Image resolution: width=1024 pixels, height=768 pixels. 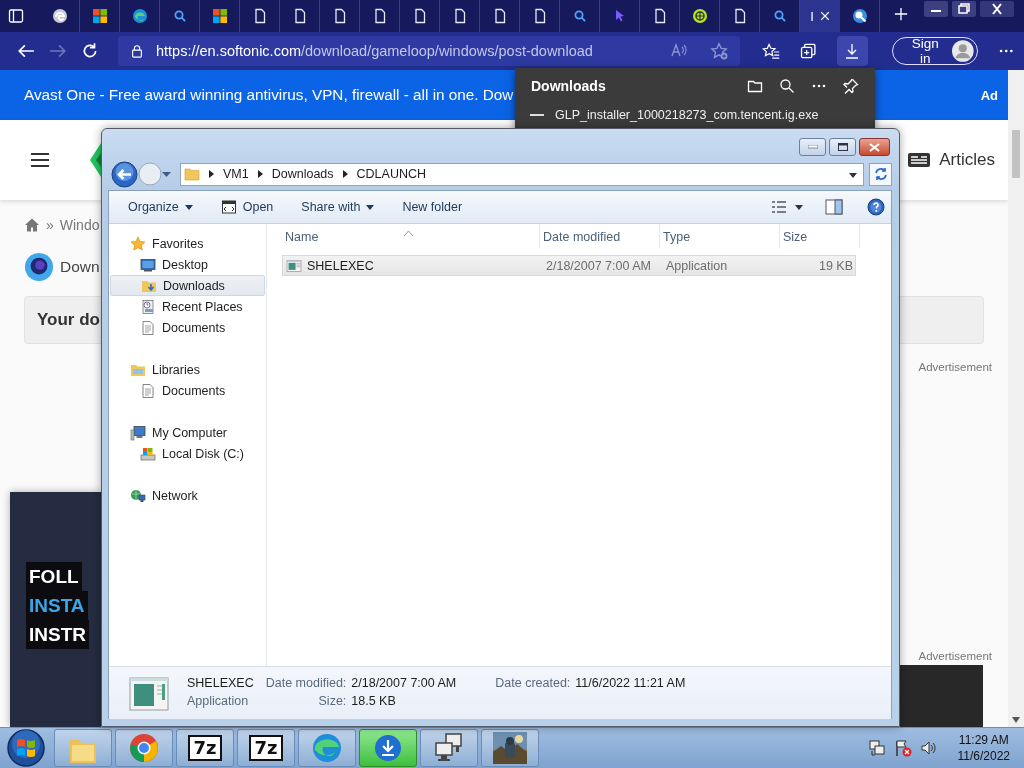 I want to click on column-header: Type, so click(x=720, y=236).